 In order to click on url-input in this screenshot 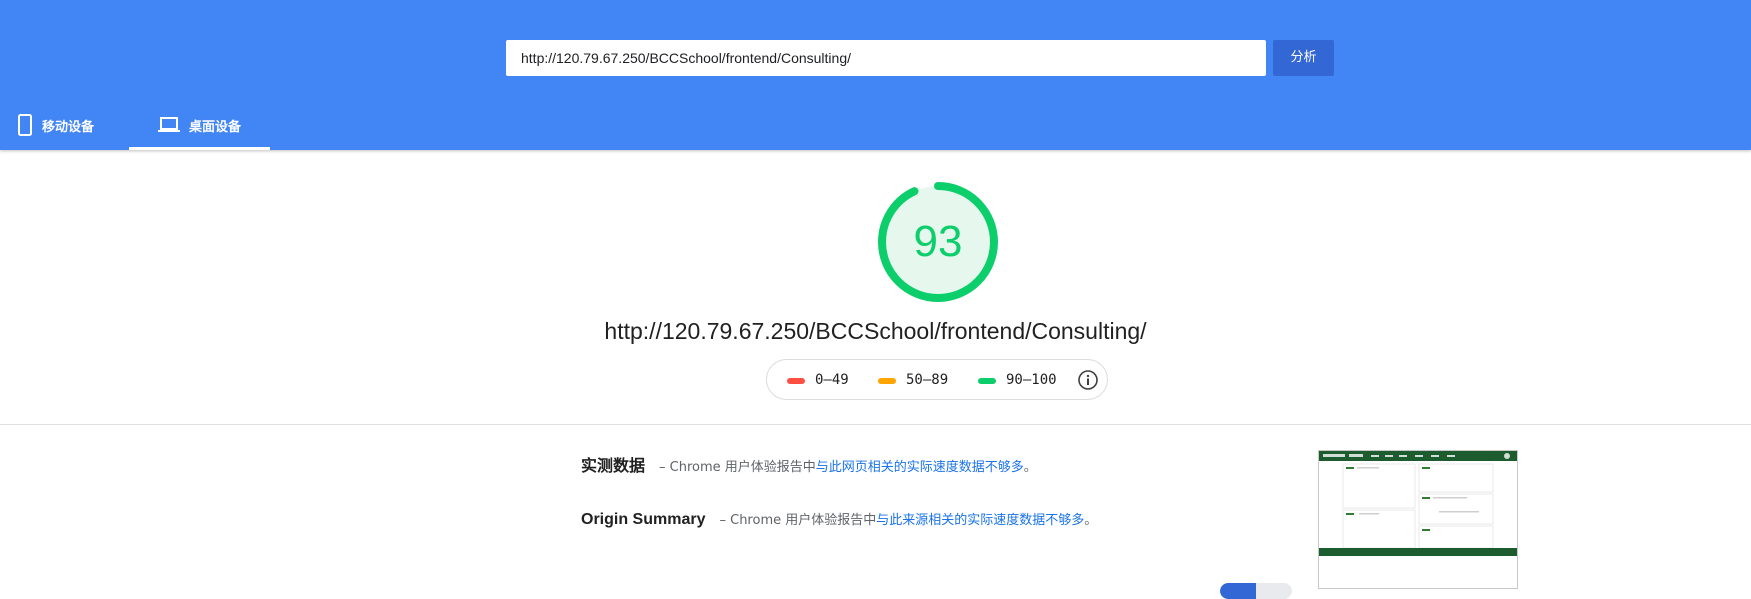, I will do `click(886, 58)`.